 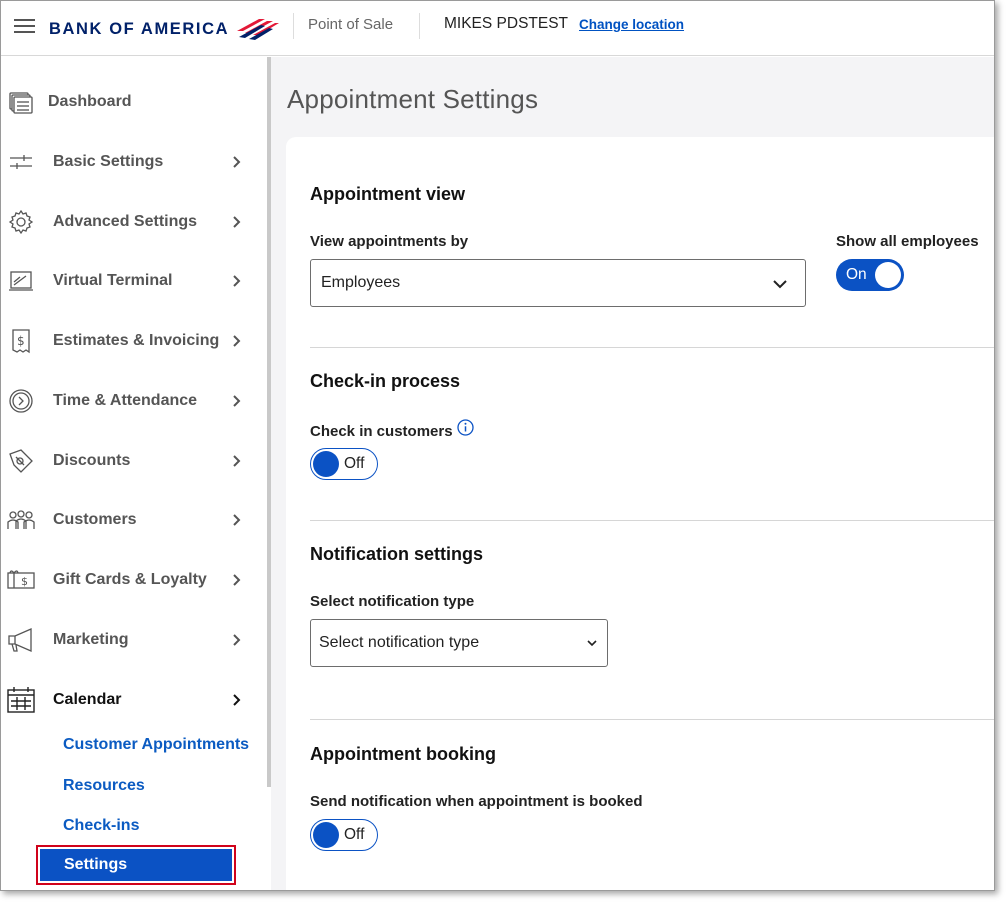 What do you see at coordinates (388, 194) in the screenshot?
I see `section-title-appointment-view: Appointment view` at bounding box center [388, 194].